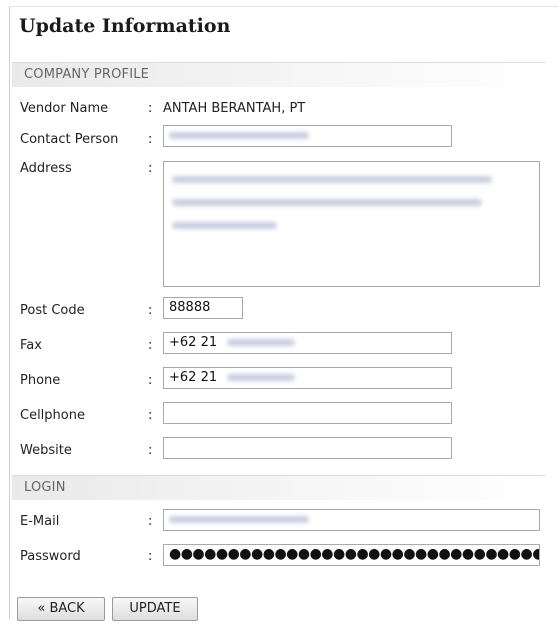  Describe the element at coordinates (52, 310) in the screenshot. I see `post-code-label: Post Code` at that location.